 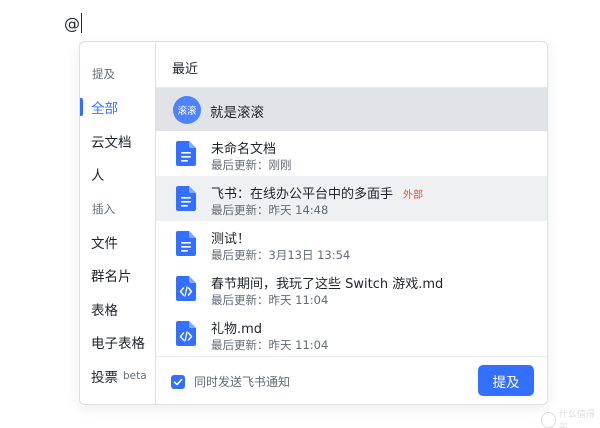 What do you see at coordinates (98, 176) in the screenshot?
I see `sidebar-item-label: 人` at bounding box center [98, 176].